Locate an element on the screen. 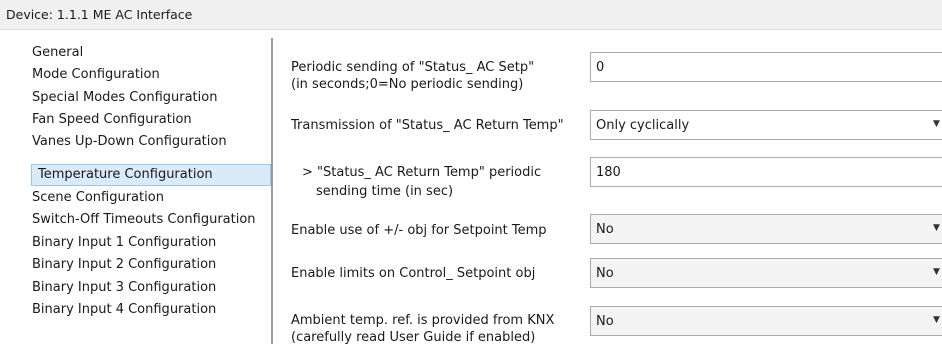 This screenshot has width=942, height=346. status-setp-period-value: 0 is located at coordinates (600, 67).